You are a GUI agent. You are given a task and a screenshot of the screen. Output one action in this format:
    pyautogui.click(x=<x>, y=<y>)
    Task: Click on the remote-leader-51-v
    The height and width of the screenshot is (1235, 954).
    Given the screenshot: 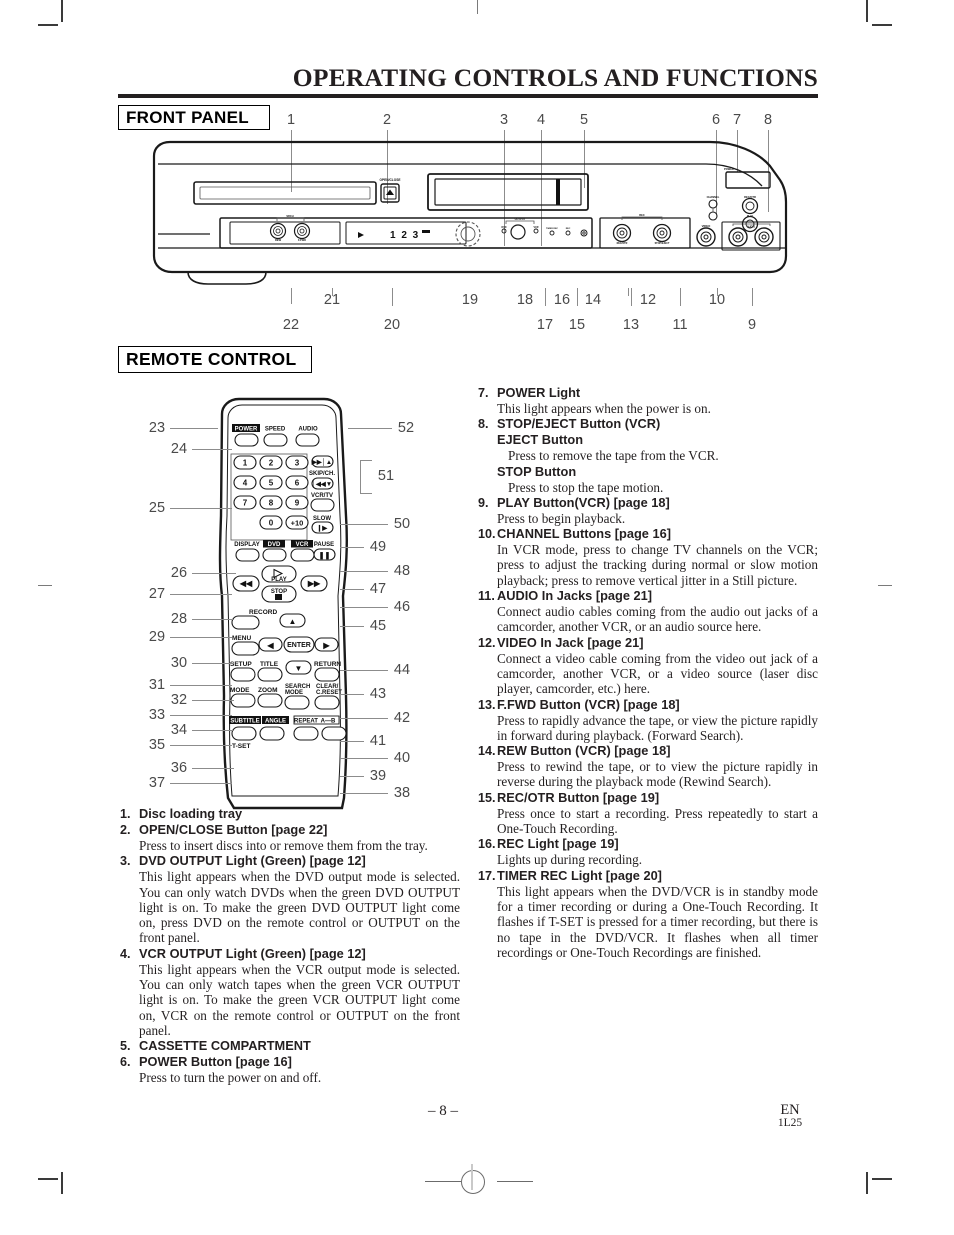 What is the action you would take?
    pyautogui.click(x=360, y=477)
    